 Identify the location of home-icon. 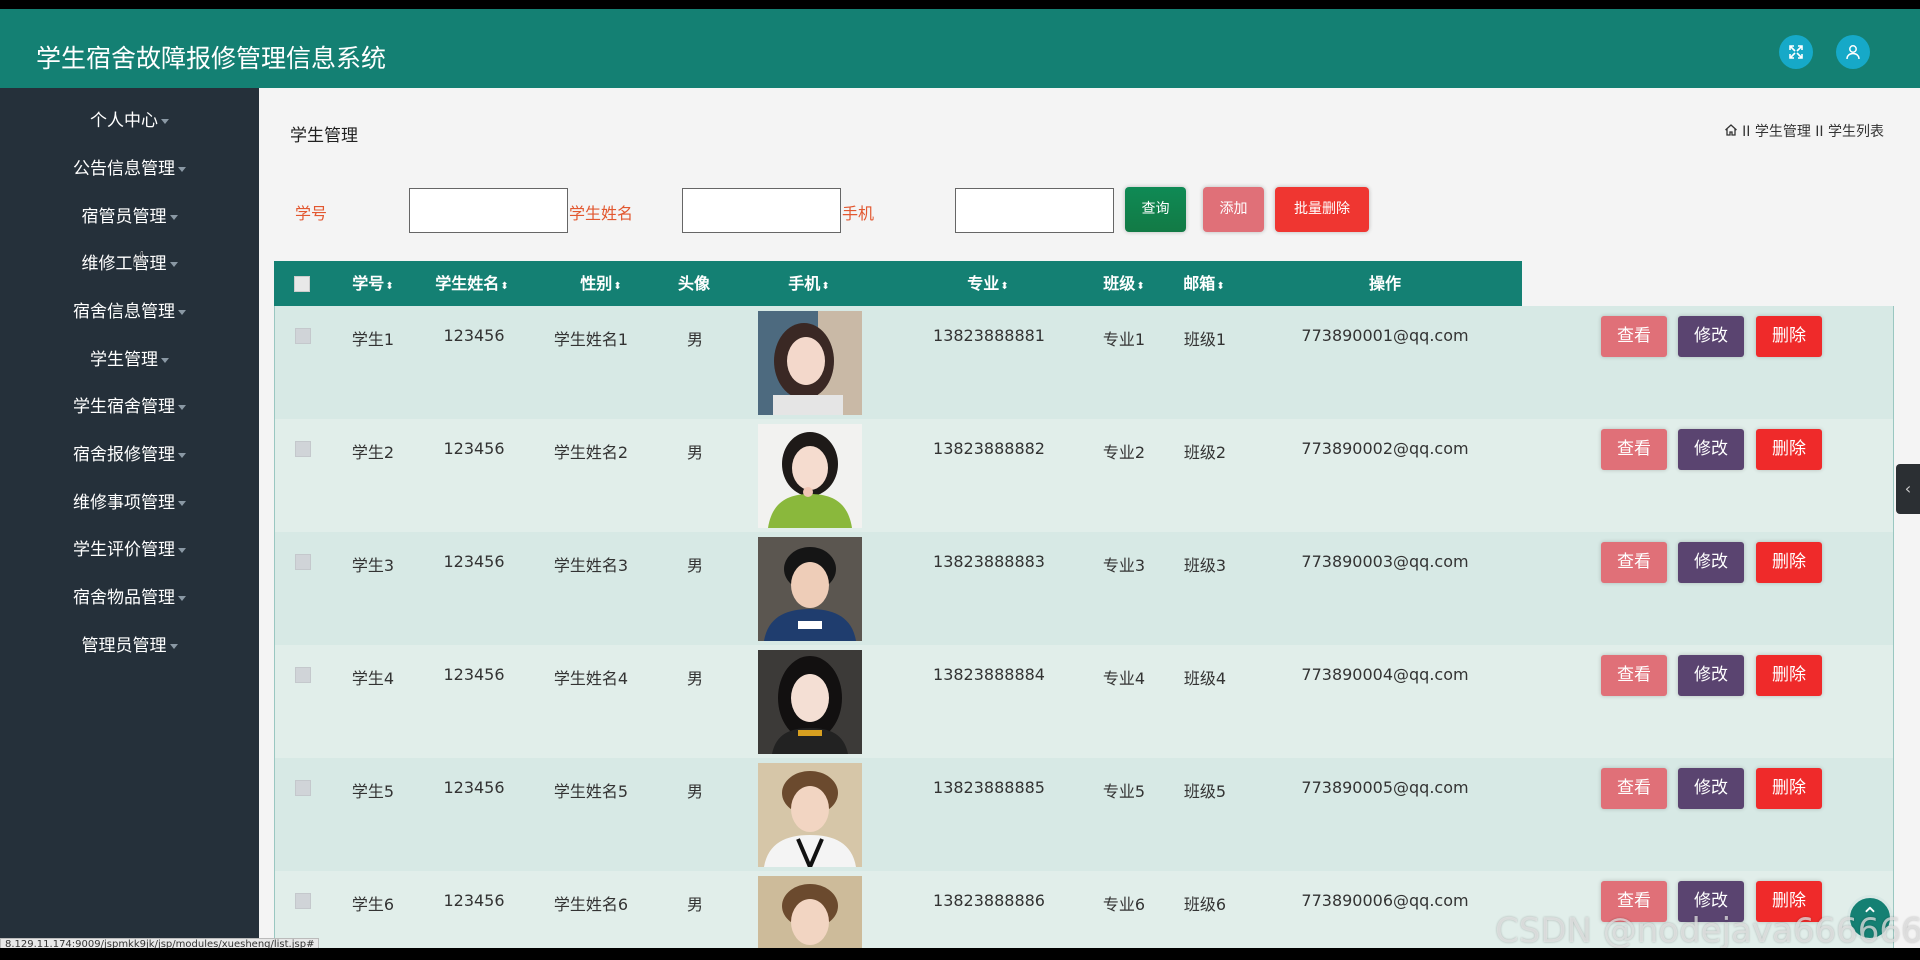
(1731, 130).